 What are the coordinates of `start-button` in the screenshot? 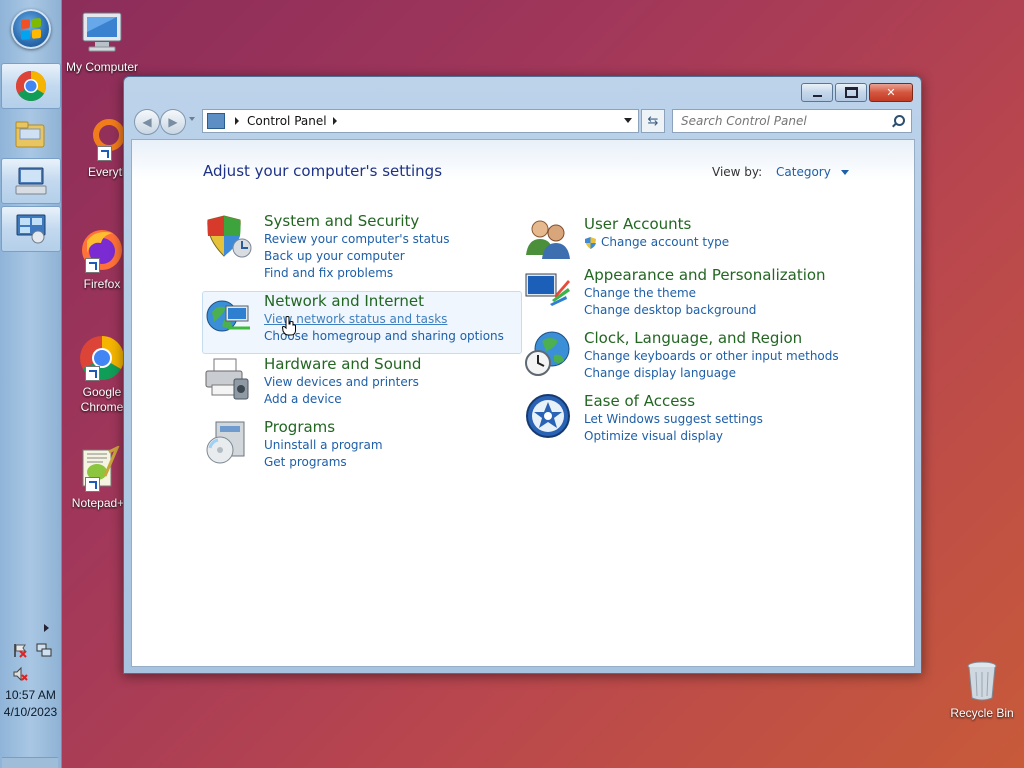 It's located at (31, 29).